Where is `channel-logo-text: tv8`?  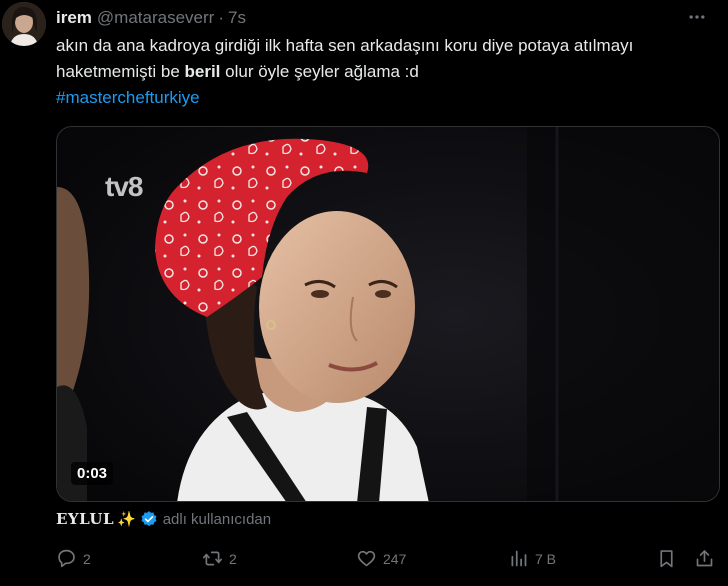
channel-logo-text: tv8 is located at coordinates (124, 186).